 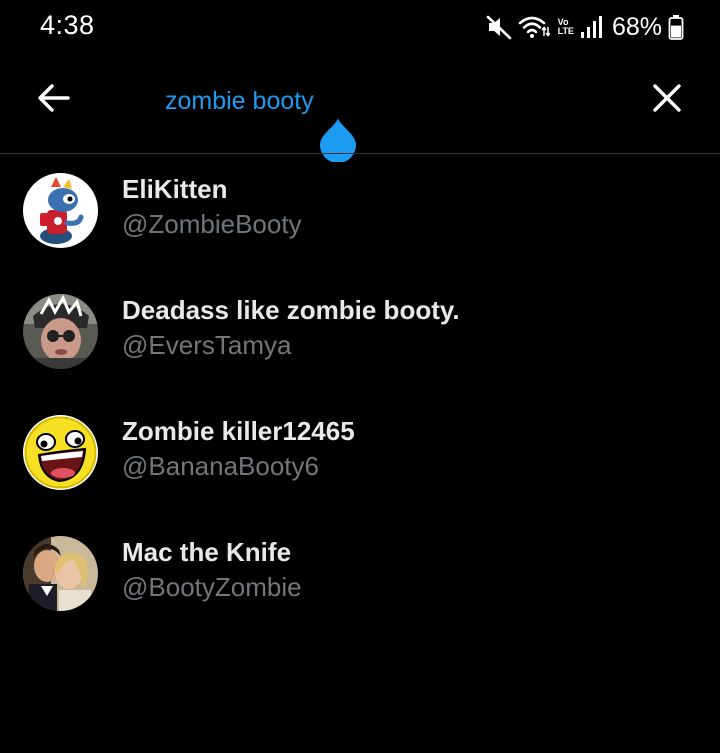 I want to click on back-button, so click(x=53, y=100).